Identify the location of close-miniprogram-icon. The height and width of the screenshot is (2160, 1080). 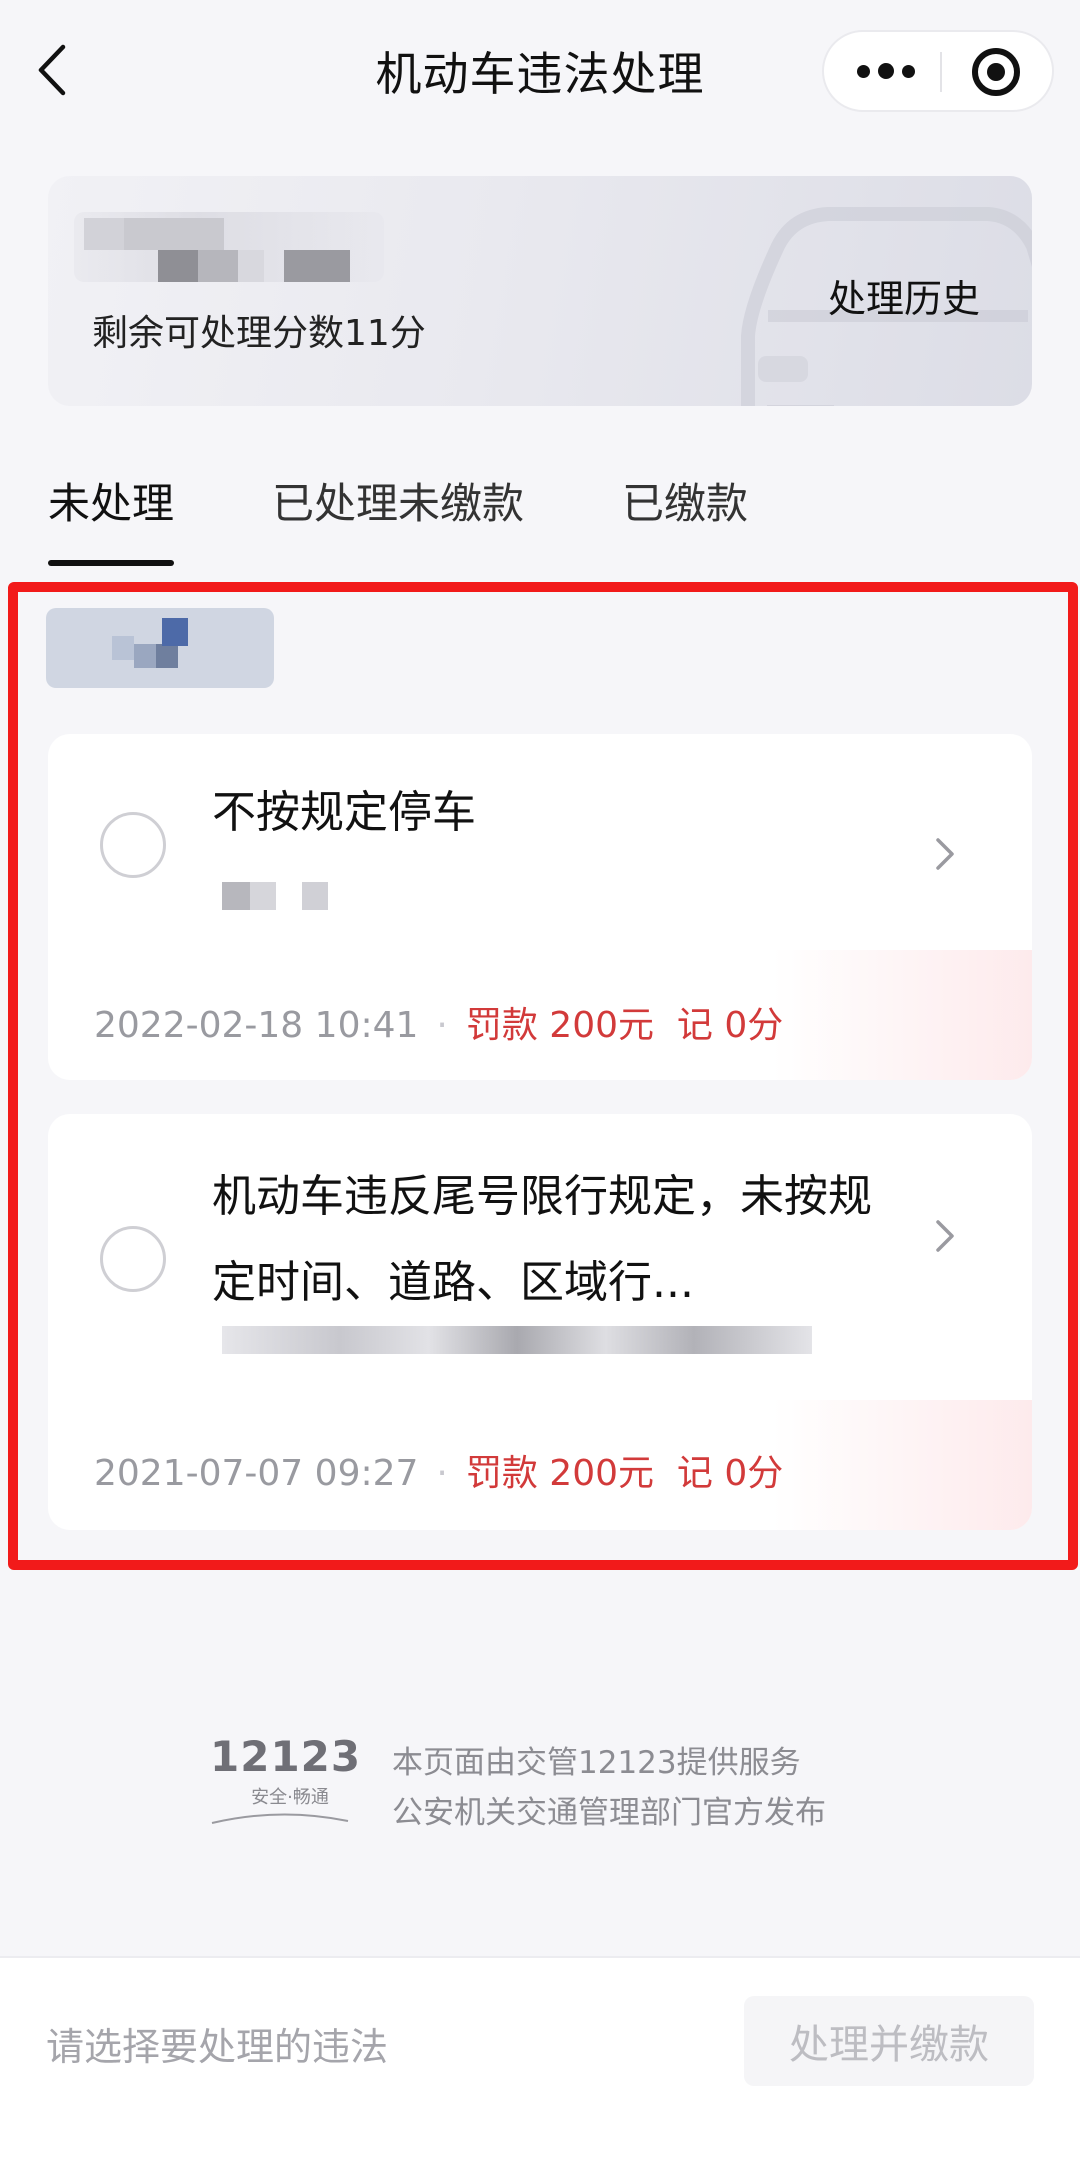
(996, 72).